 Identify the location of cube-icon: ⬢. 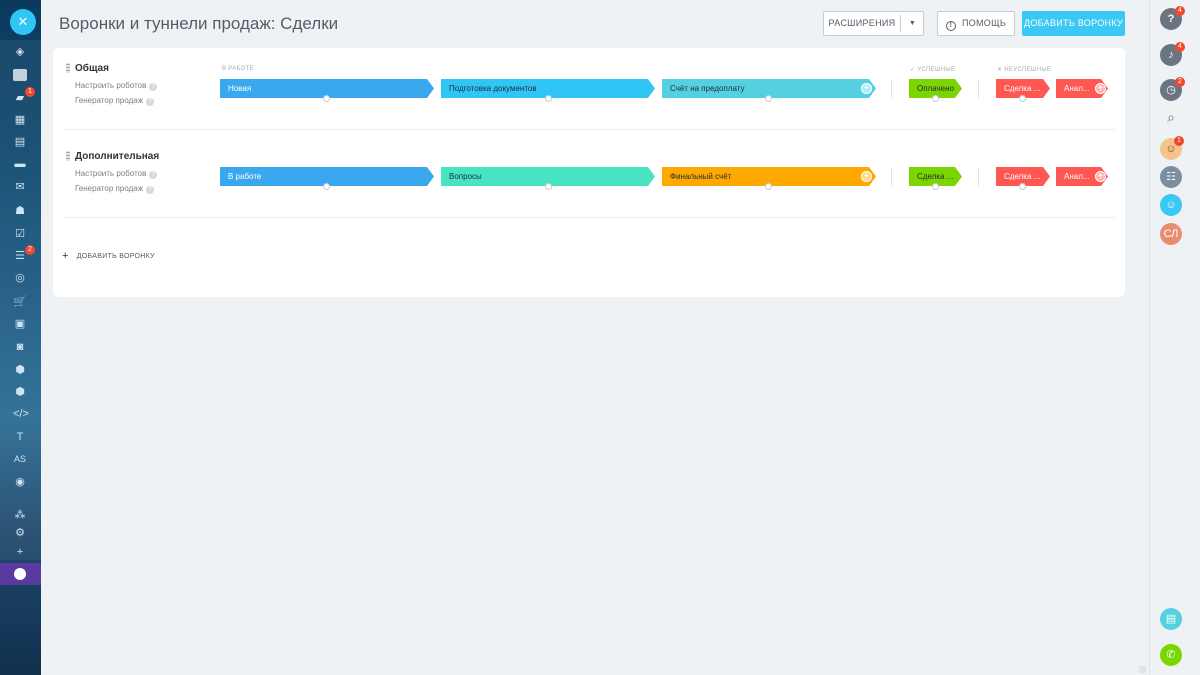
(20, 370).